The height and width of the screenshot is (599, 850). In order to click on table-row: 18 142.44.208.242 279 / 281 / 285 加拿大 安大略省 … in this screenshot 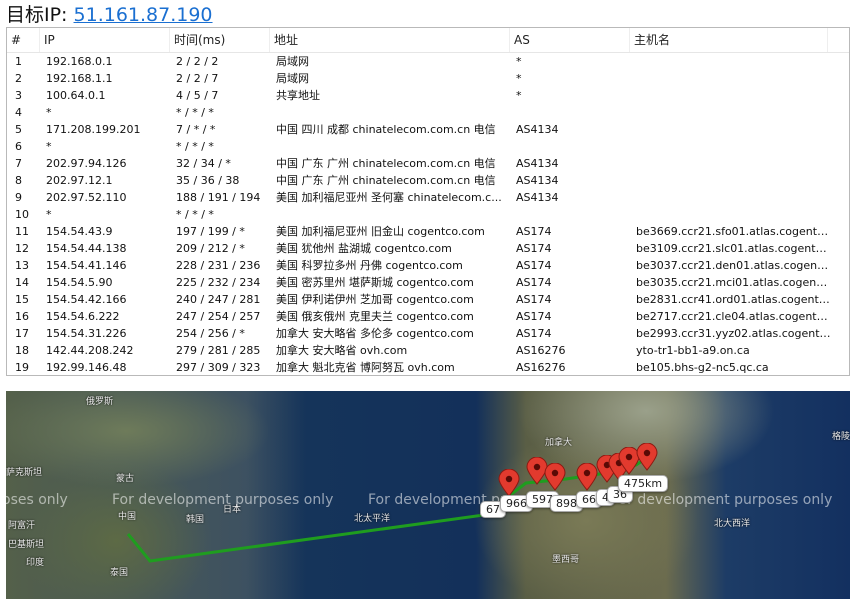, I will do `click(428, 350)`.